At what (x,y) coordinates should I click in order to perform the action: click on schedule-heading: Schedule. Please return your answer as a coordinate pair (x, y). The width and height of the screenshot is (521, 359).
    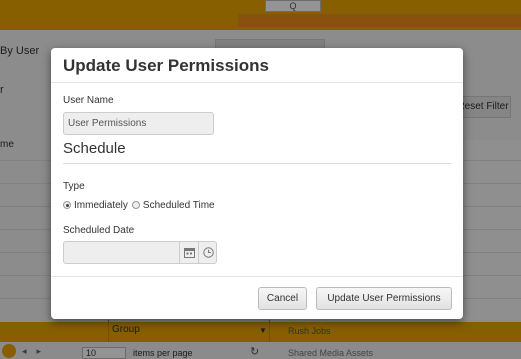
    Looking at the image, I should click on (94, 148).